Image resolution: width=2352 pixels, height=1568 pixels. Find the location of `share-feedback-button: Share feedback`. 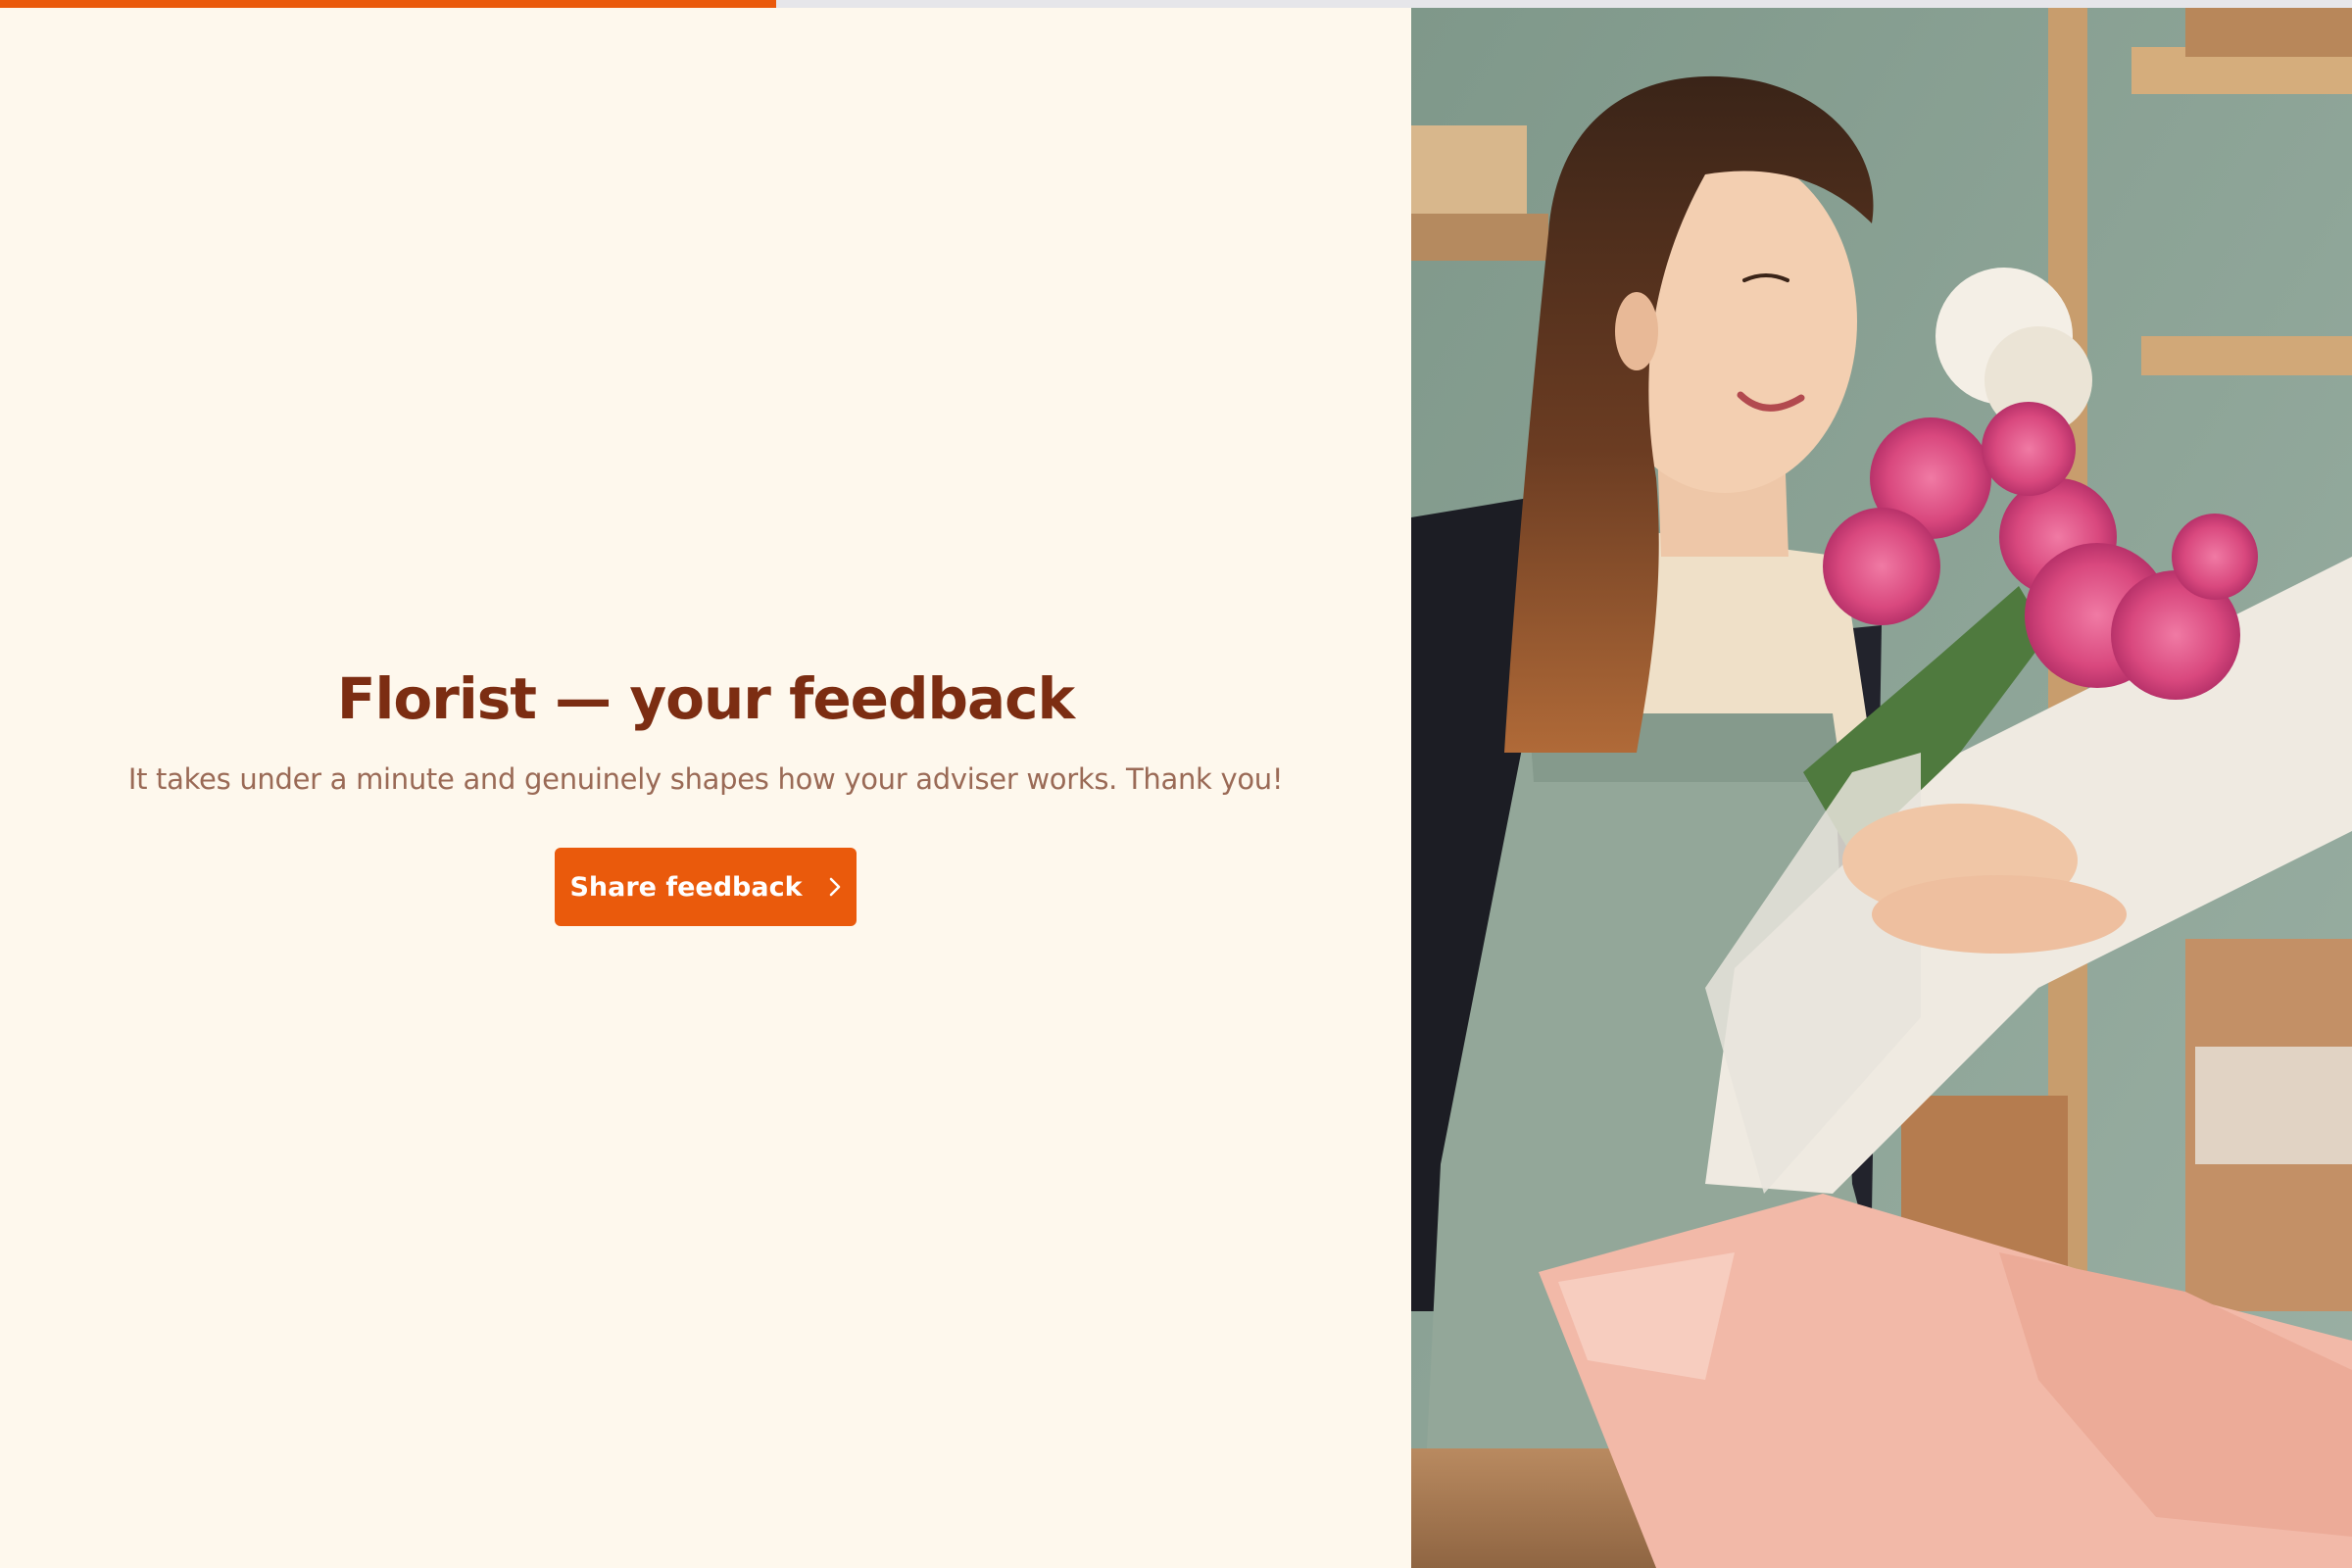

share-feedback-button: Share feedback is located at coordinates (706, 887).